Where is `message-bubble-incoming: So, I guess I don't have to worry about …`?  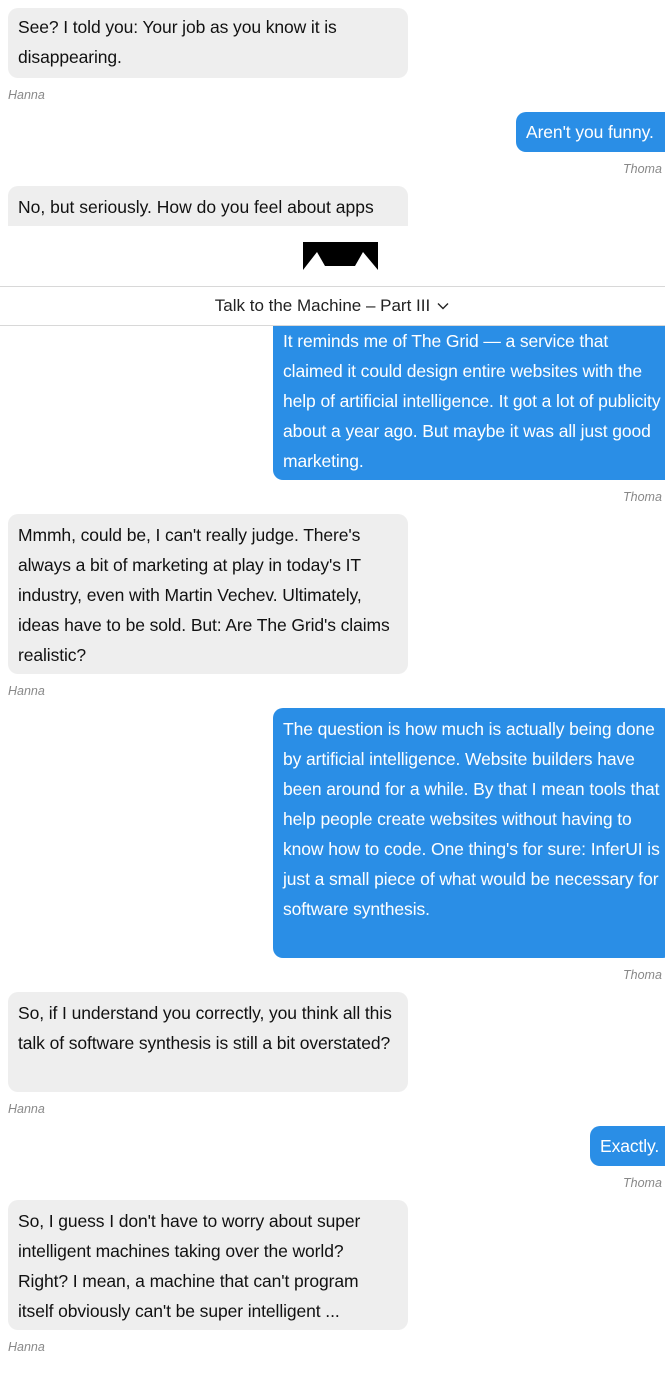 message-bubble-incoming: So, I guess I don't have to worry about … is located at coordinates (208, 1265).